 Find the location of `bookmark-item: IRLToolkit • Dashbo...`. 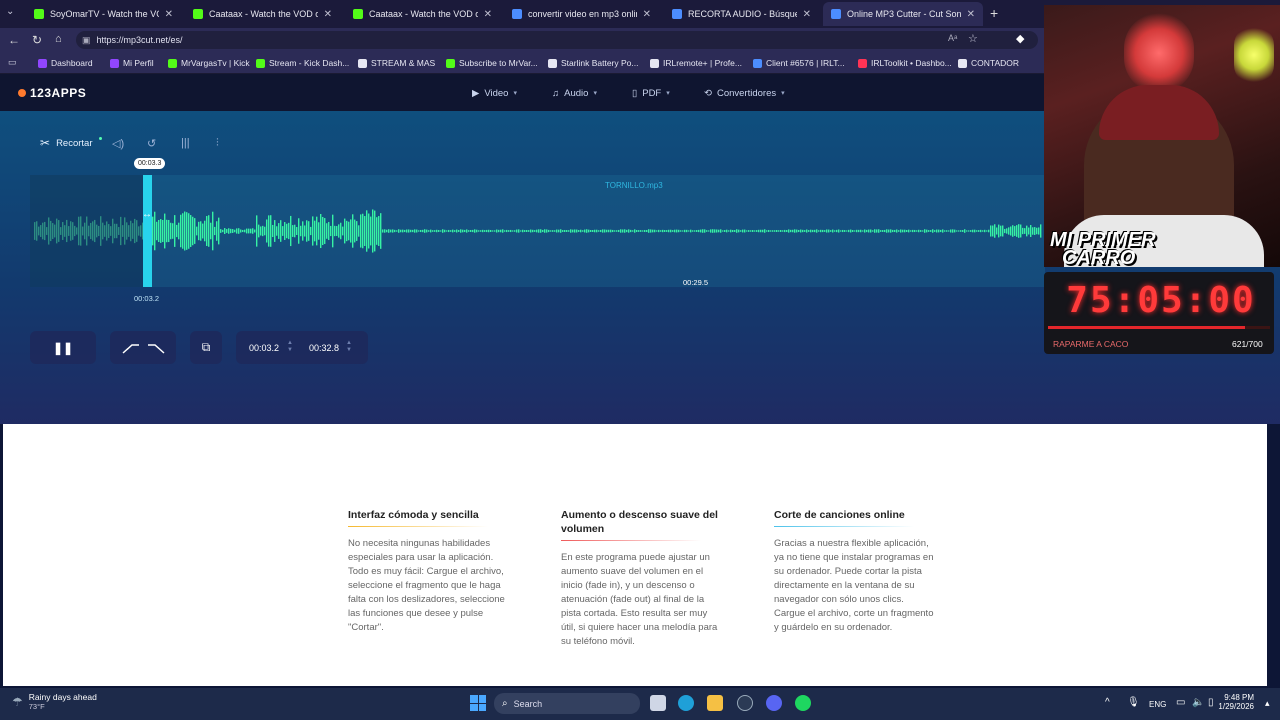

bookmark-item: IRLToolkit • Dashbo... is located at coordinates (905, 63).